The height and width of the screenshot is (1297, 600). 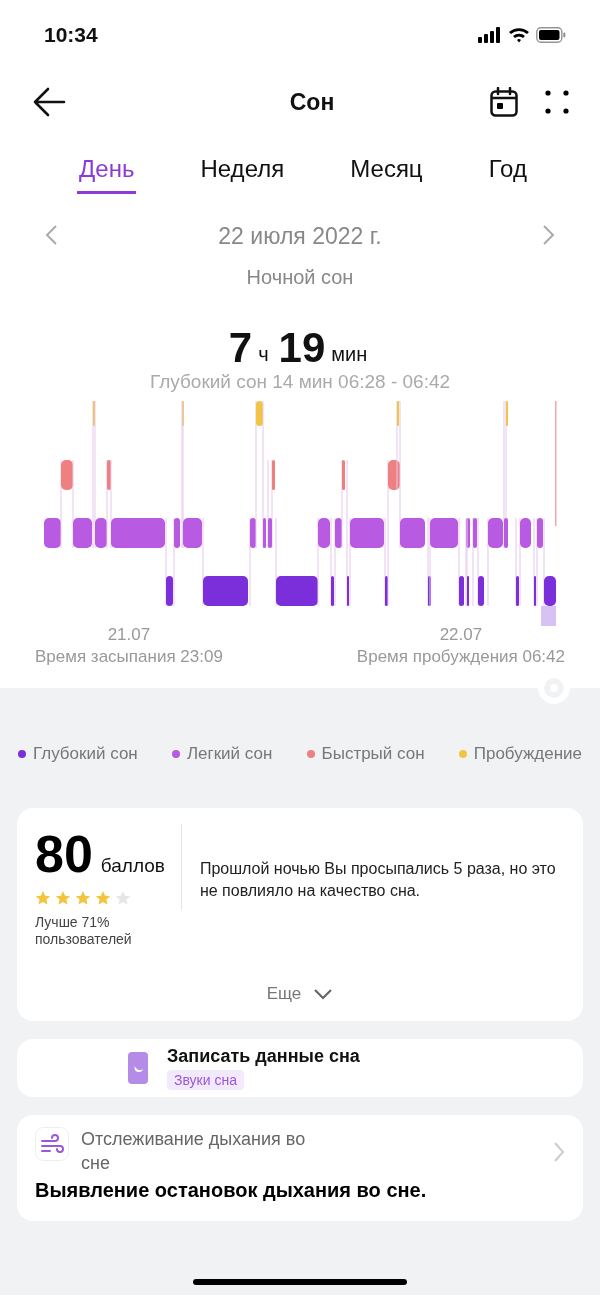 I want to click on sleep-type-title: Ночной сон, so click(x=300, y=277).